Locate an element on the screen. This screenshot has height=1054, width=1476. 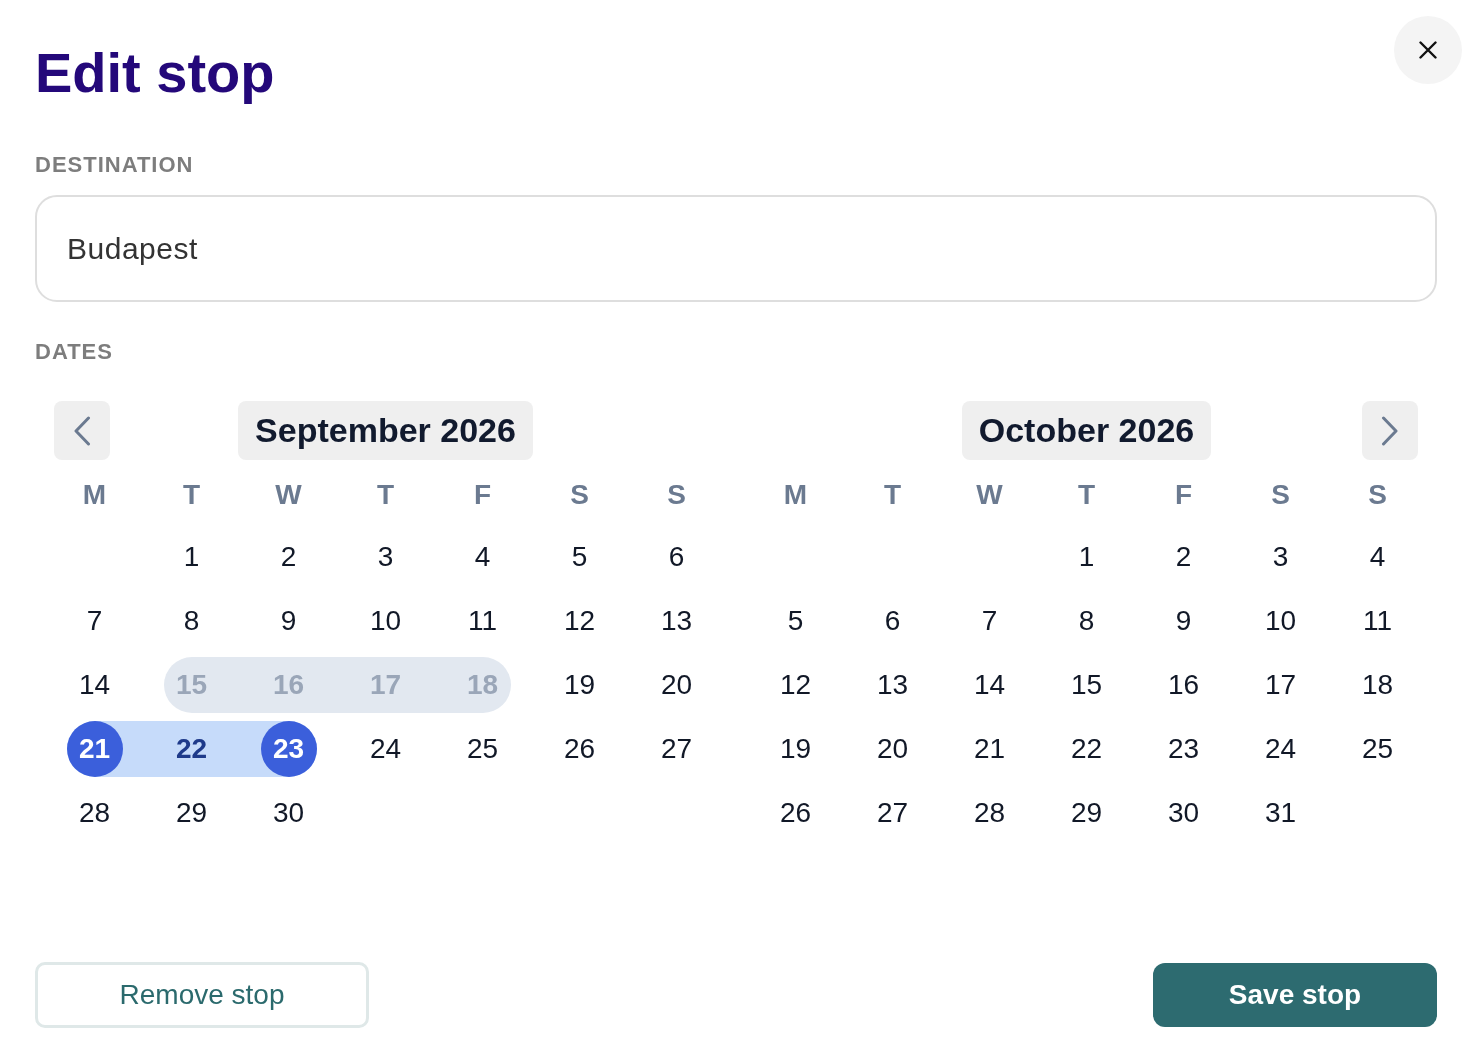
next-month-button is located at coordinates (1390, 430).